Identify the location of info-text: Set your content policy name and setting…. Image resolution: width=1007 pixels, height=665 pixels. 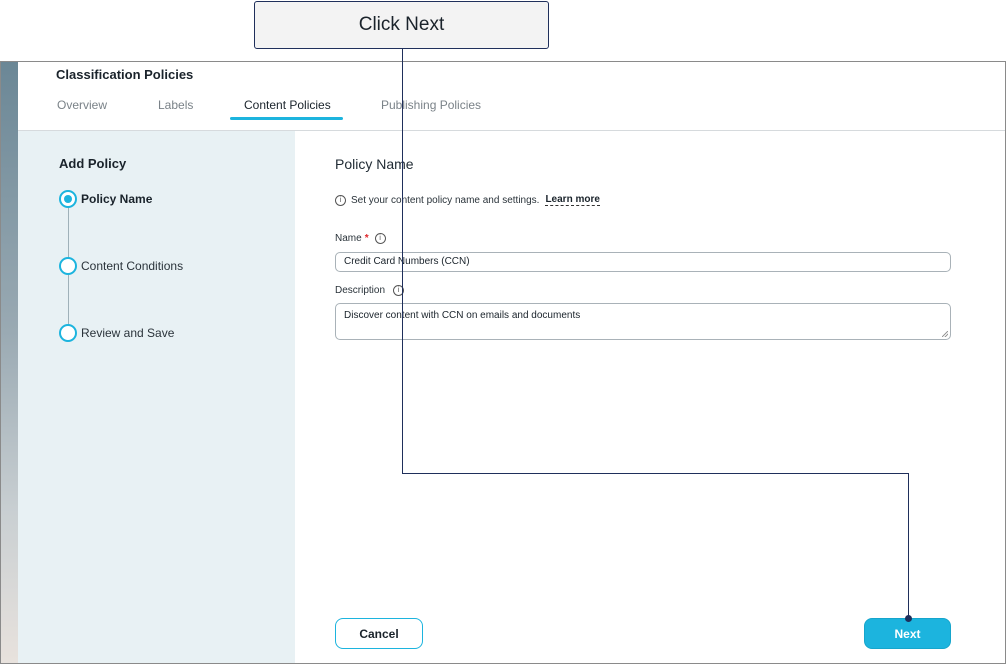
(445, 200).